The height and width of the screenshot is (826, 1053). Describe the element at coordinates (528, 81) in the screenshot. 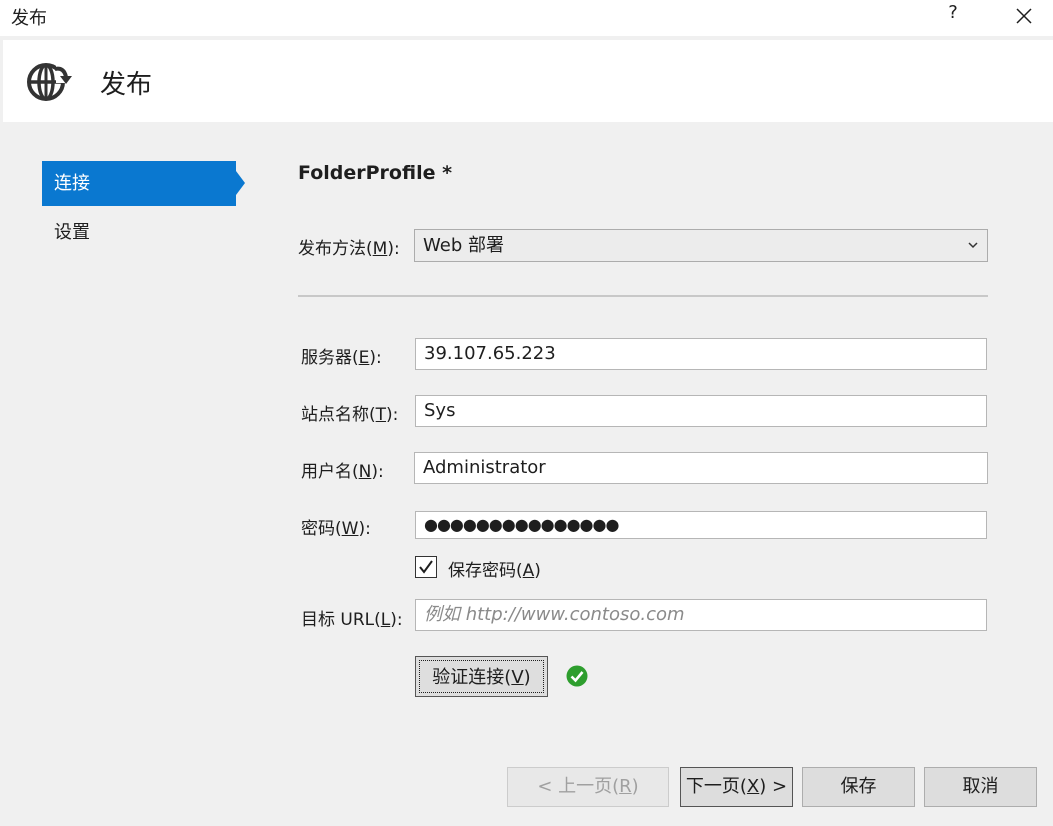

I see `dialog-header: 发布` at that location.